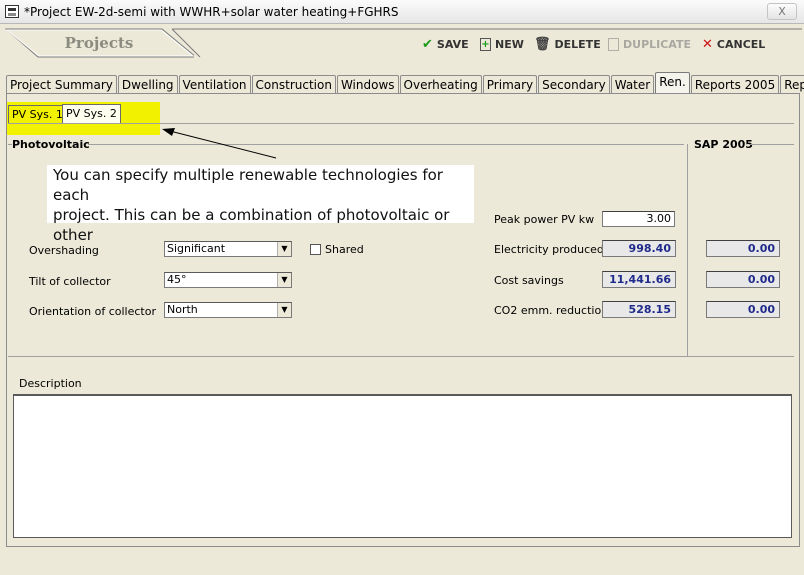  What do you see at coordinates (639, 309) in the screenshot?
I see `co2-value: 528.15` at bounding box center [639, 309].